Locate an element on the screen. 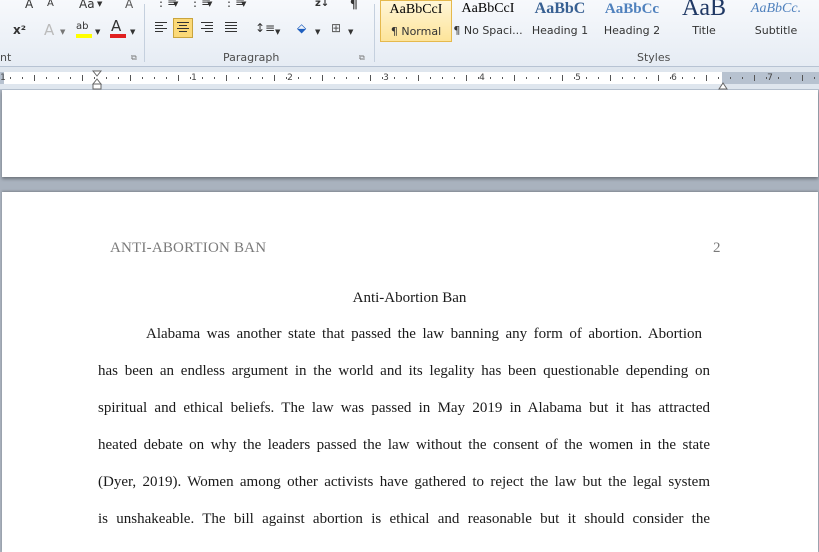 This screenshot has width=819, height=552. shading-icon: ⬙ is located at coordinates (301, 28).